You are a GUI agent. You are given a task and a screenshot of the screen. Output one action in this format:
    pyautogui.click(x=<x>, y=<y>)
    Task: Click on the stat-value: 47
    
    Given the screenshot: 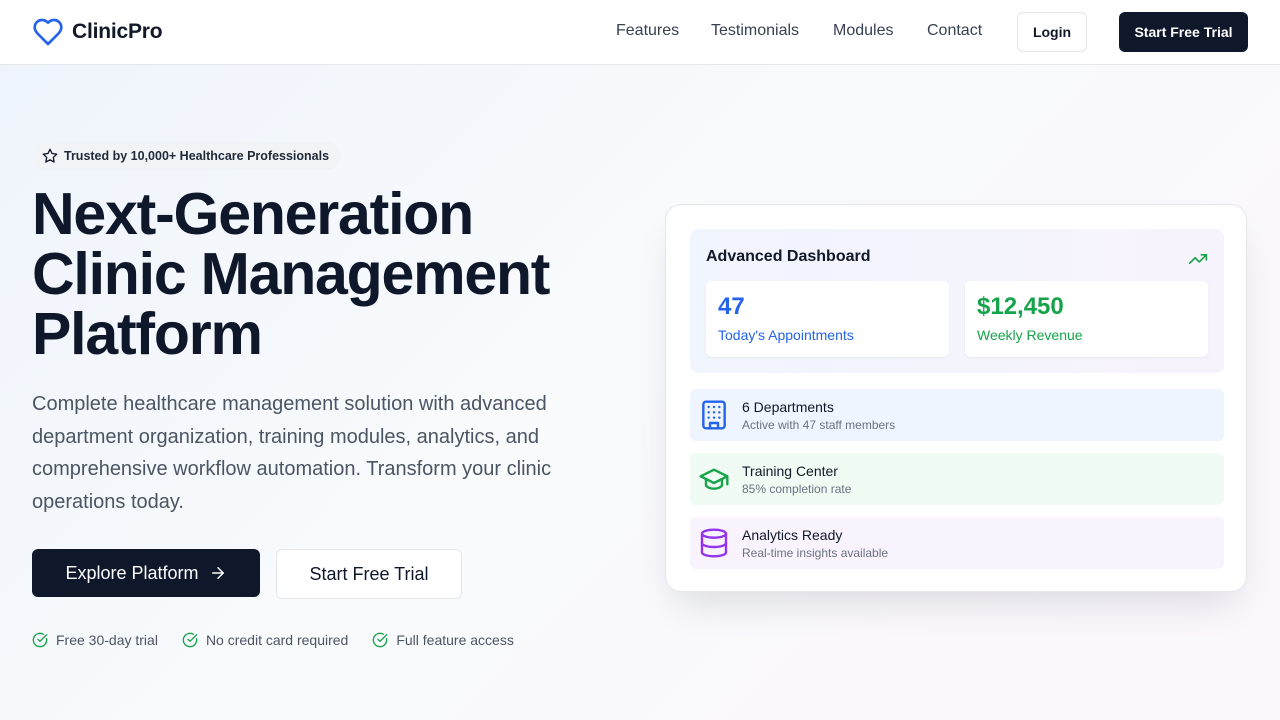 What is the action you would take?
    pyautogui.click(x=731, y=306)
    